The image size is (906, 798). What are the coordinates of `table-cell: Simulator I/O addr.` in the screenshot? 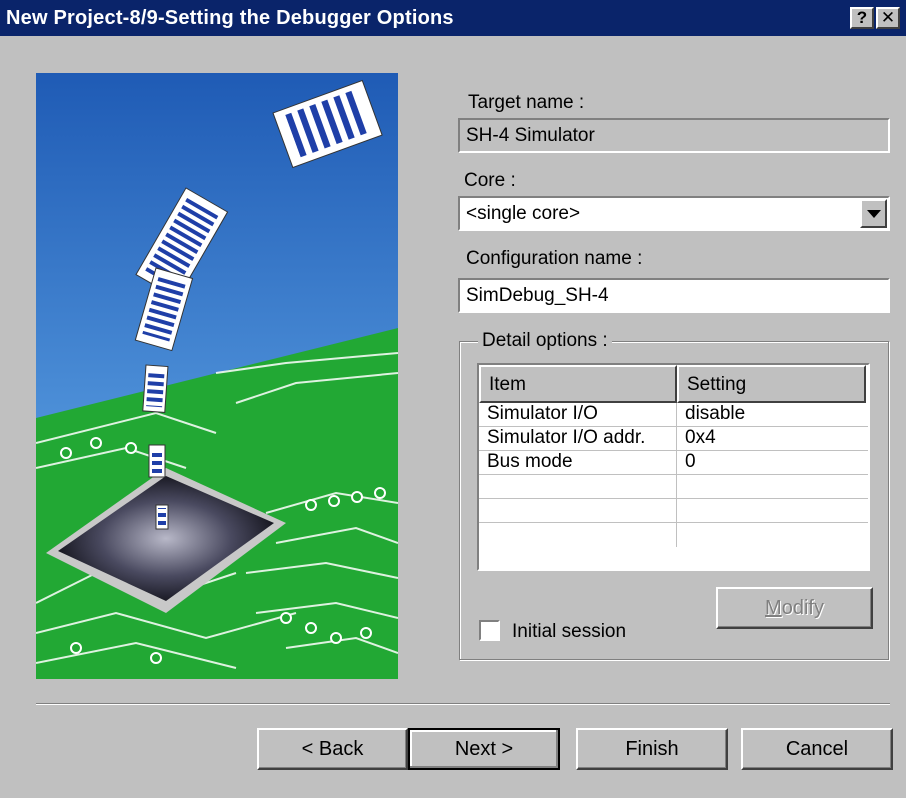 It's located at (578, 438).